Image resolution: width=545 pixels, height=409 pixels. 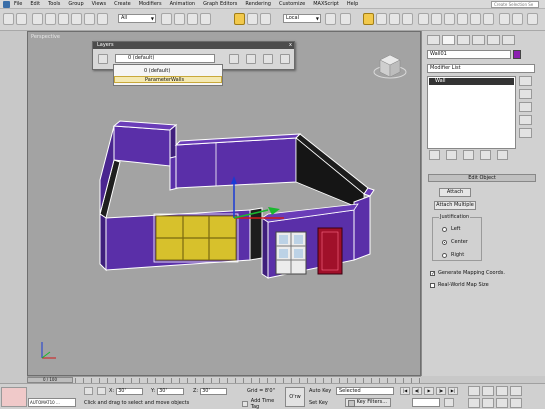 What do you see at coordinates (433, 40) in the screenshot?
I see `create-tab-icon` at bounding box center [433, 40].